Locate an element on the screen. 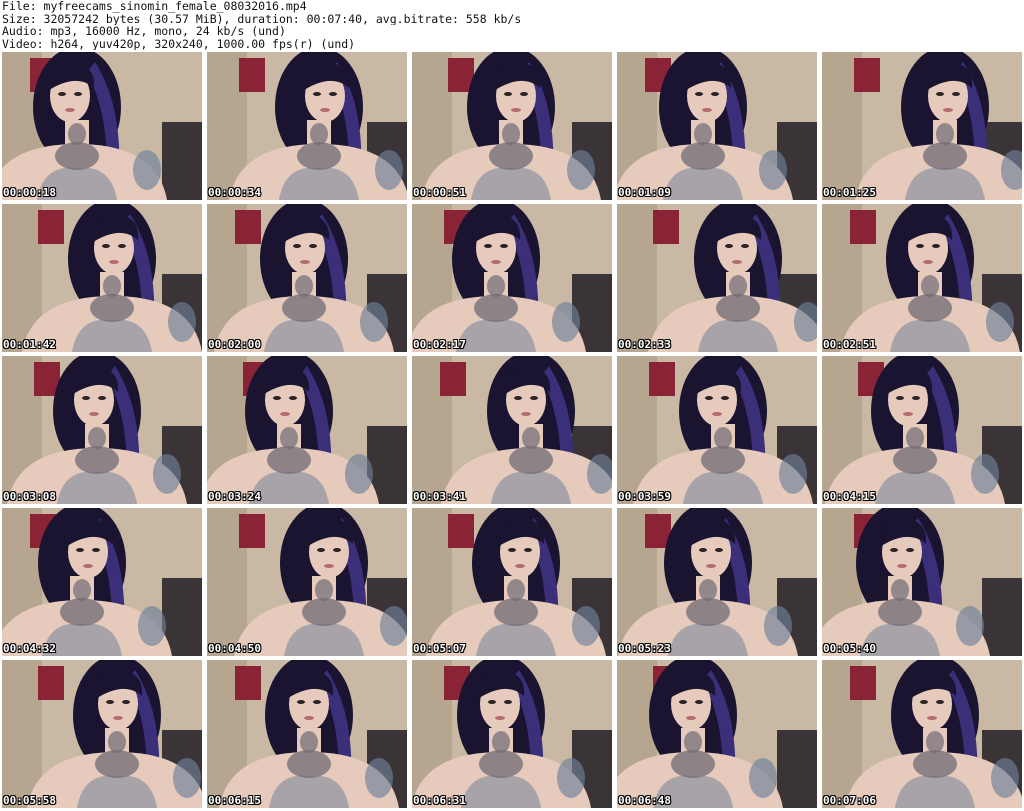 This screenshot has width=1024, height=811. frame-timestamp: 00:00:34 is located at coordinates (234, 192).